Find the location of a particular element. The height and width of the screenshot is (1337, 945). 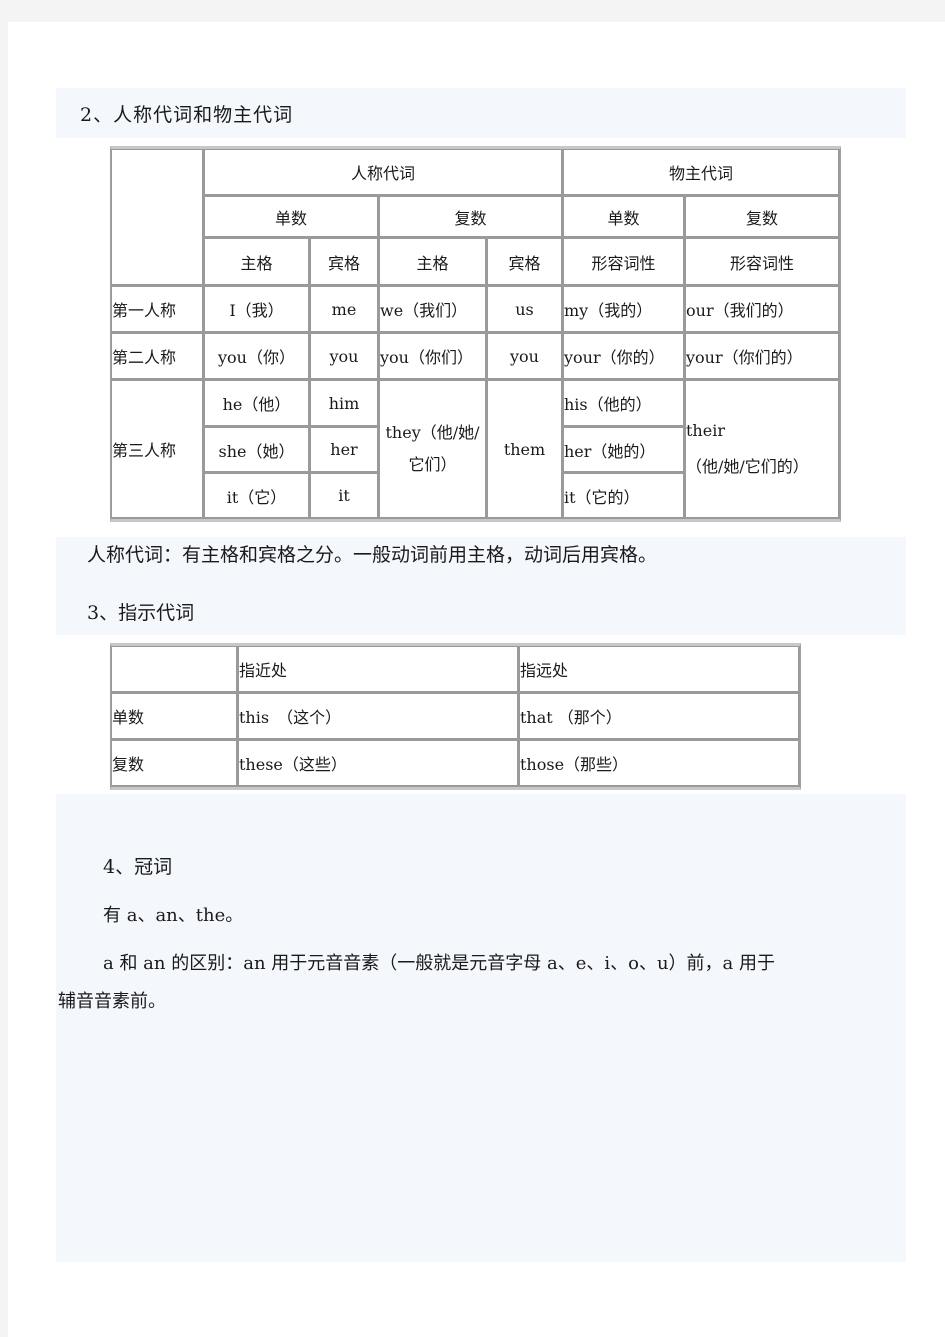

person-label: 第一人称 is located at coordinates (157, 309).